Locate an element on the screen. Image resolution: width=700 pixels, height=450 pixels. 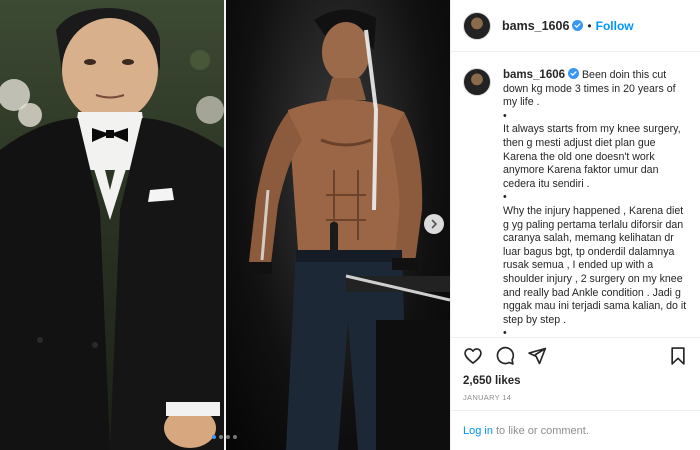
caption-avatar is located at coordinates (477, 82).